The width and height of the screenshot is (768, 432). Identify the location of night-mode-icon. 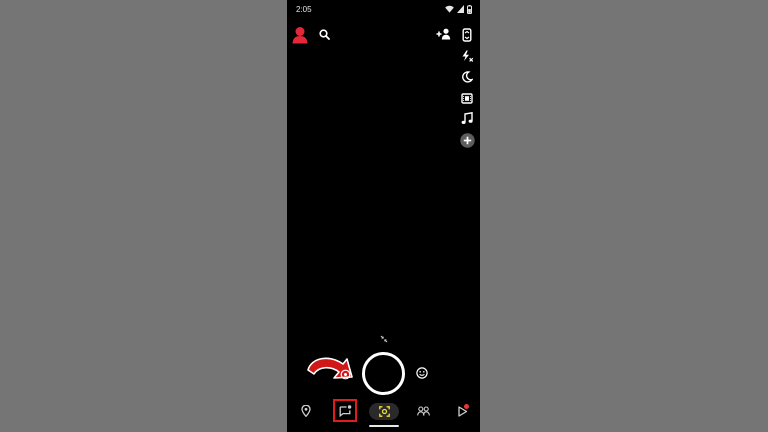
(467, 77).